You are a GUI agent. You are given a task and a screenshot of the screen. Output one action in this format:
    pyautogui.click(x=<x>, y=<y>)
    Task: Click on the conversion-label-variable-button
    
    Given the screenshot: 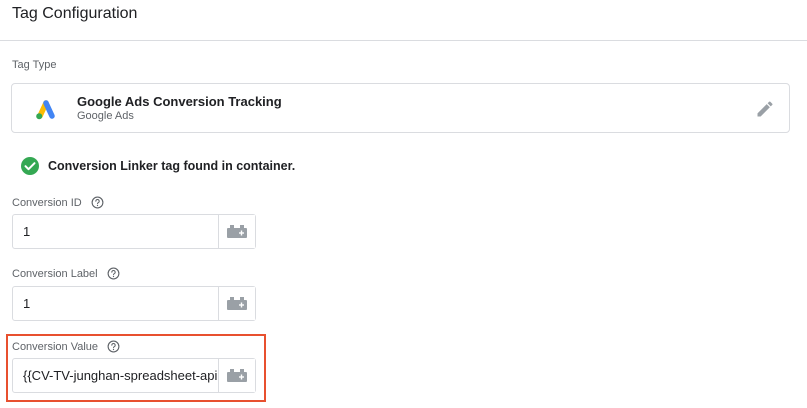 What is the action you would take?
    pyautogui.click(x=236, y=303)
    